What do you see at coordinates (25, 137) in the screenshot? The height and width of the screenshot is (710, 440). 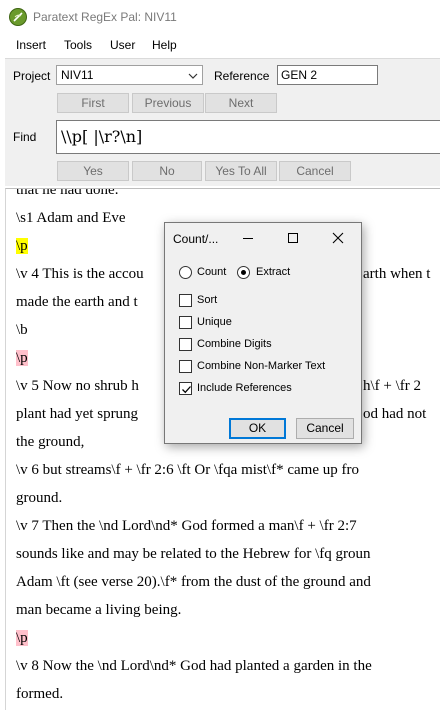 I see `find-label: Find` at bounding box center [25, 137].